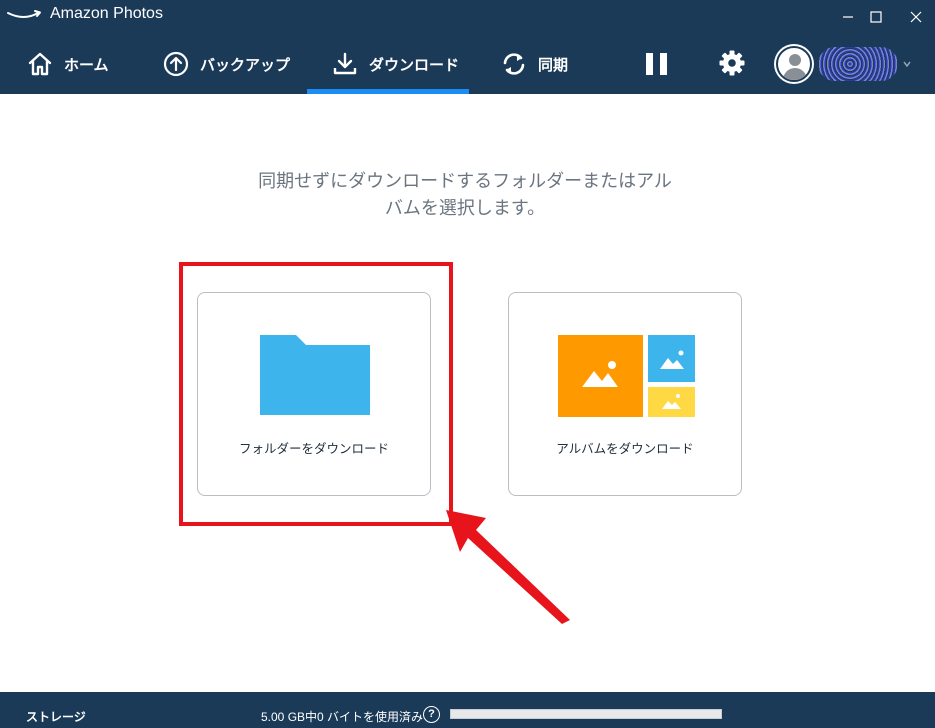 This screenshot has width=935, height=728. Describe the element at coordinates (626, 376) in the screenshot. I see `album-icon` at that location.